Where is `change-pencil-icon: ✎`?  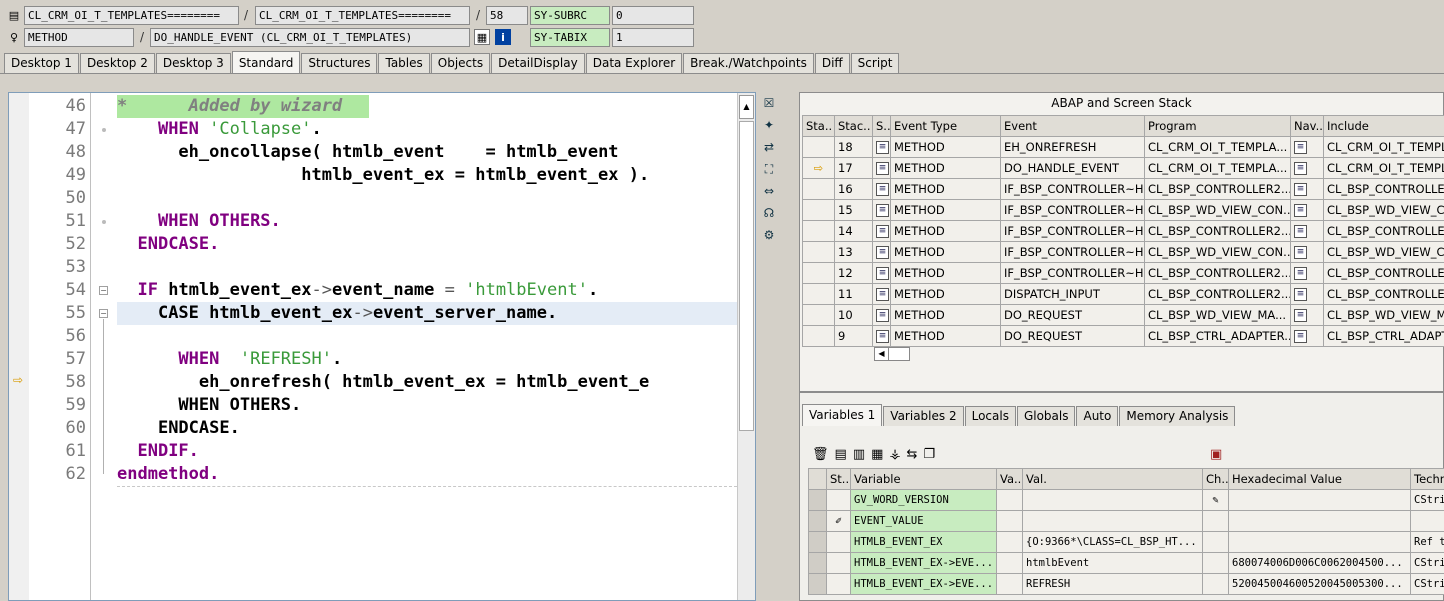 change-pencil-icon: ✎ is located at coordinates (1215, 500).